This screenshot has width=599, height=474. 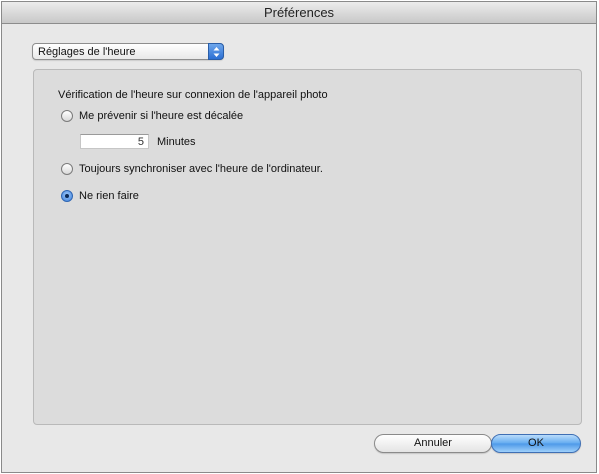 I want to click on category-select: Réglages de l'heure, so click(x=128, y=51).